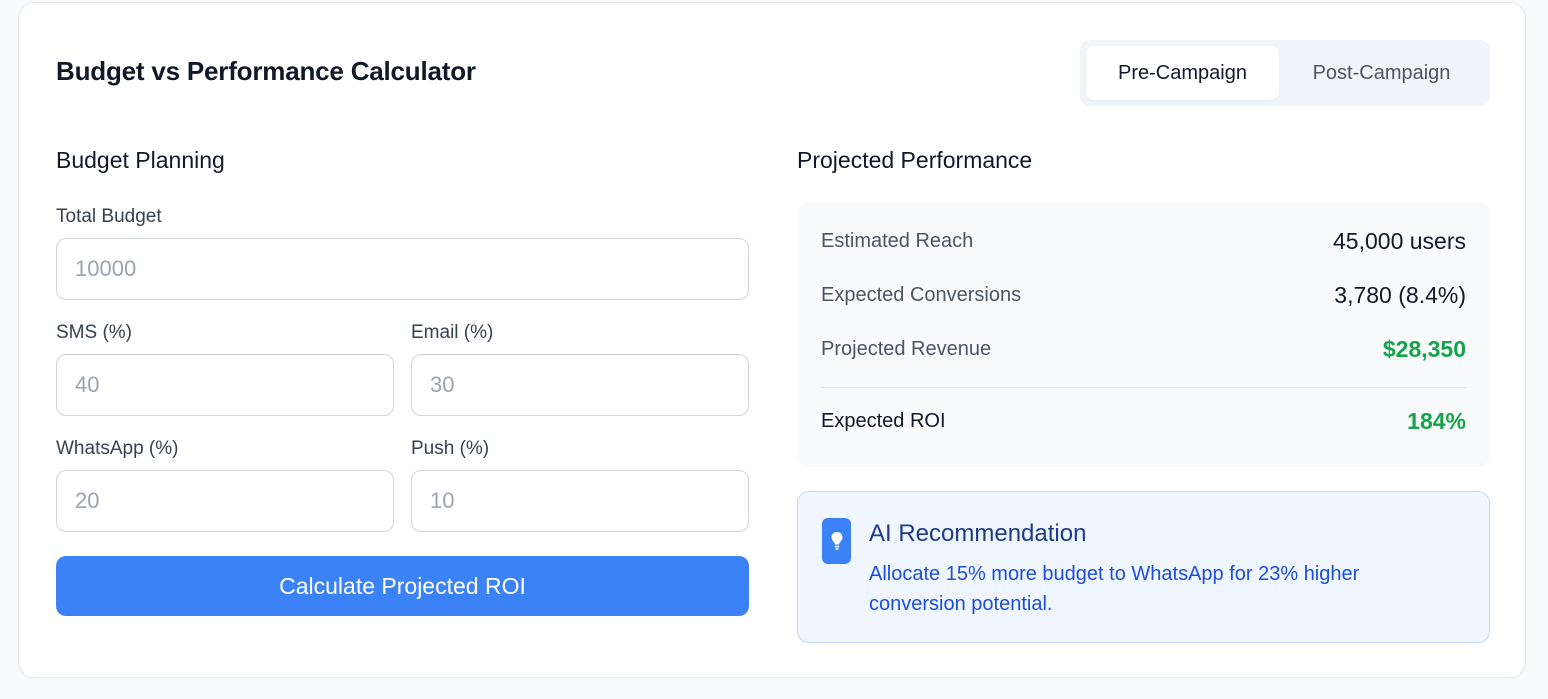 This screenshot has width=1548, height=699. Describe the element at coordinates (1182, 73) in the screenshot. I see `tab-pre-campaign: Pre-Campaign` at that location.